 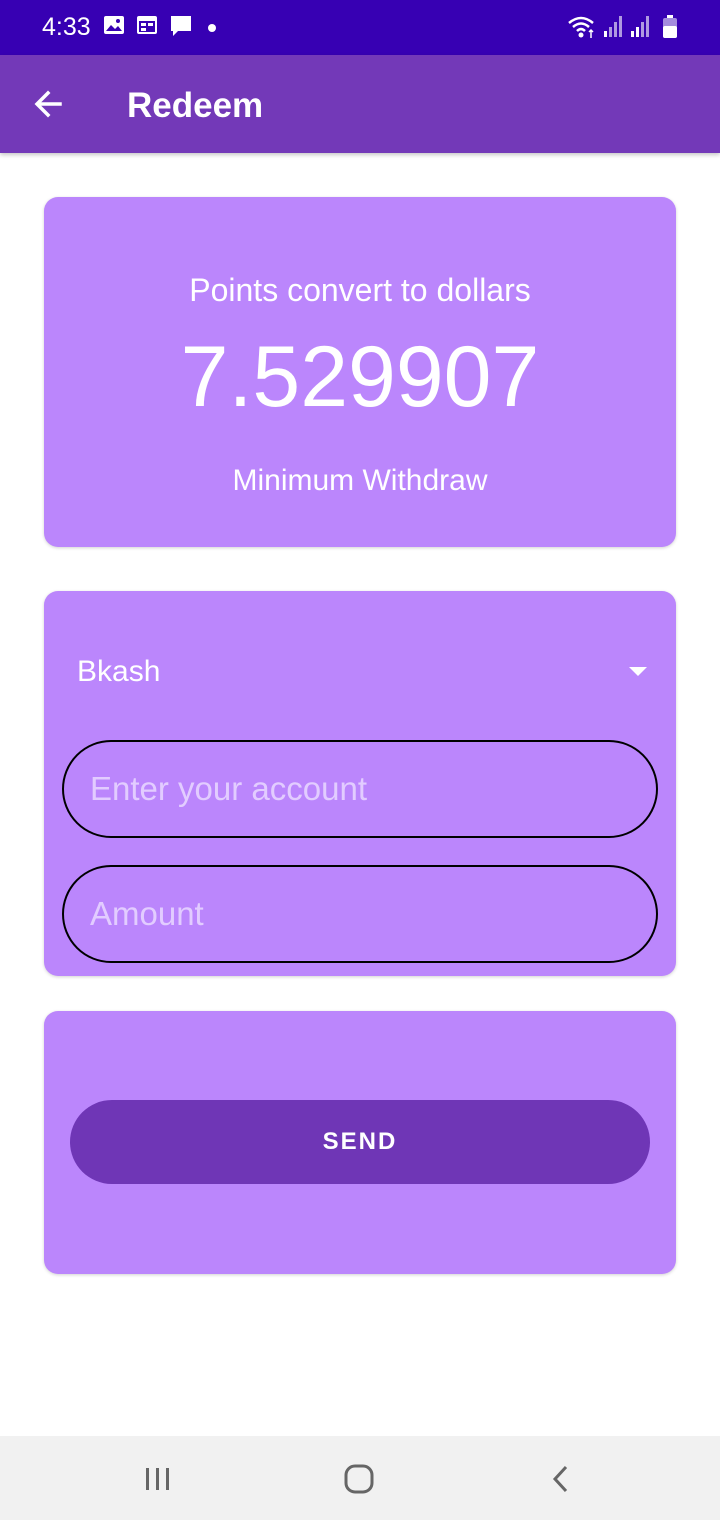 What do you see at coordinates (638, 671) in the screenshot?
I see `dropdown-arrow-icon` at bounding box center [638, 671].